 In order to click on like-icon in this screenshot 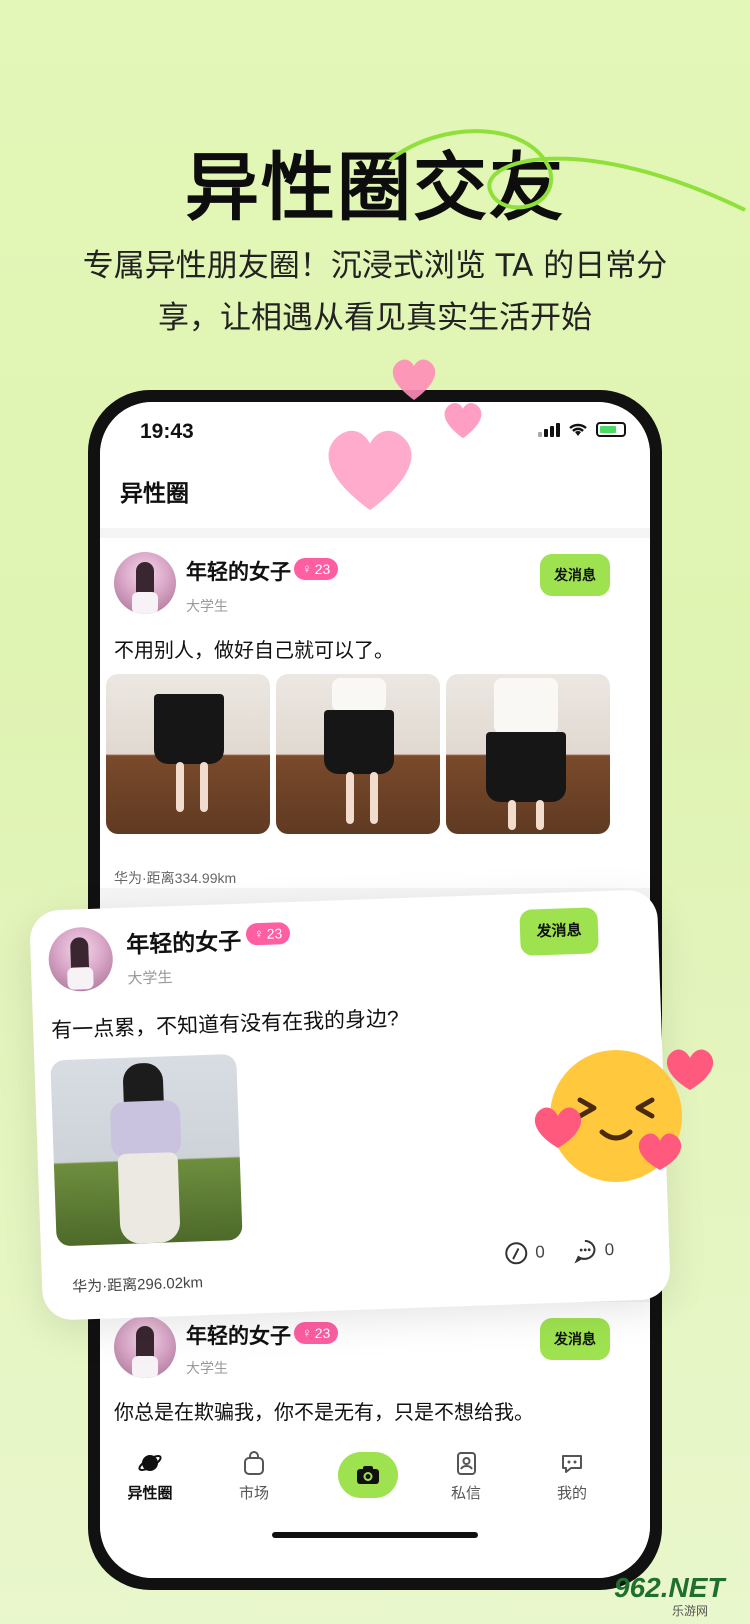, I will do `click(516, 1253)`.